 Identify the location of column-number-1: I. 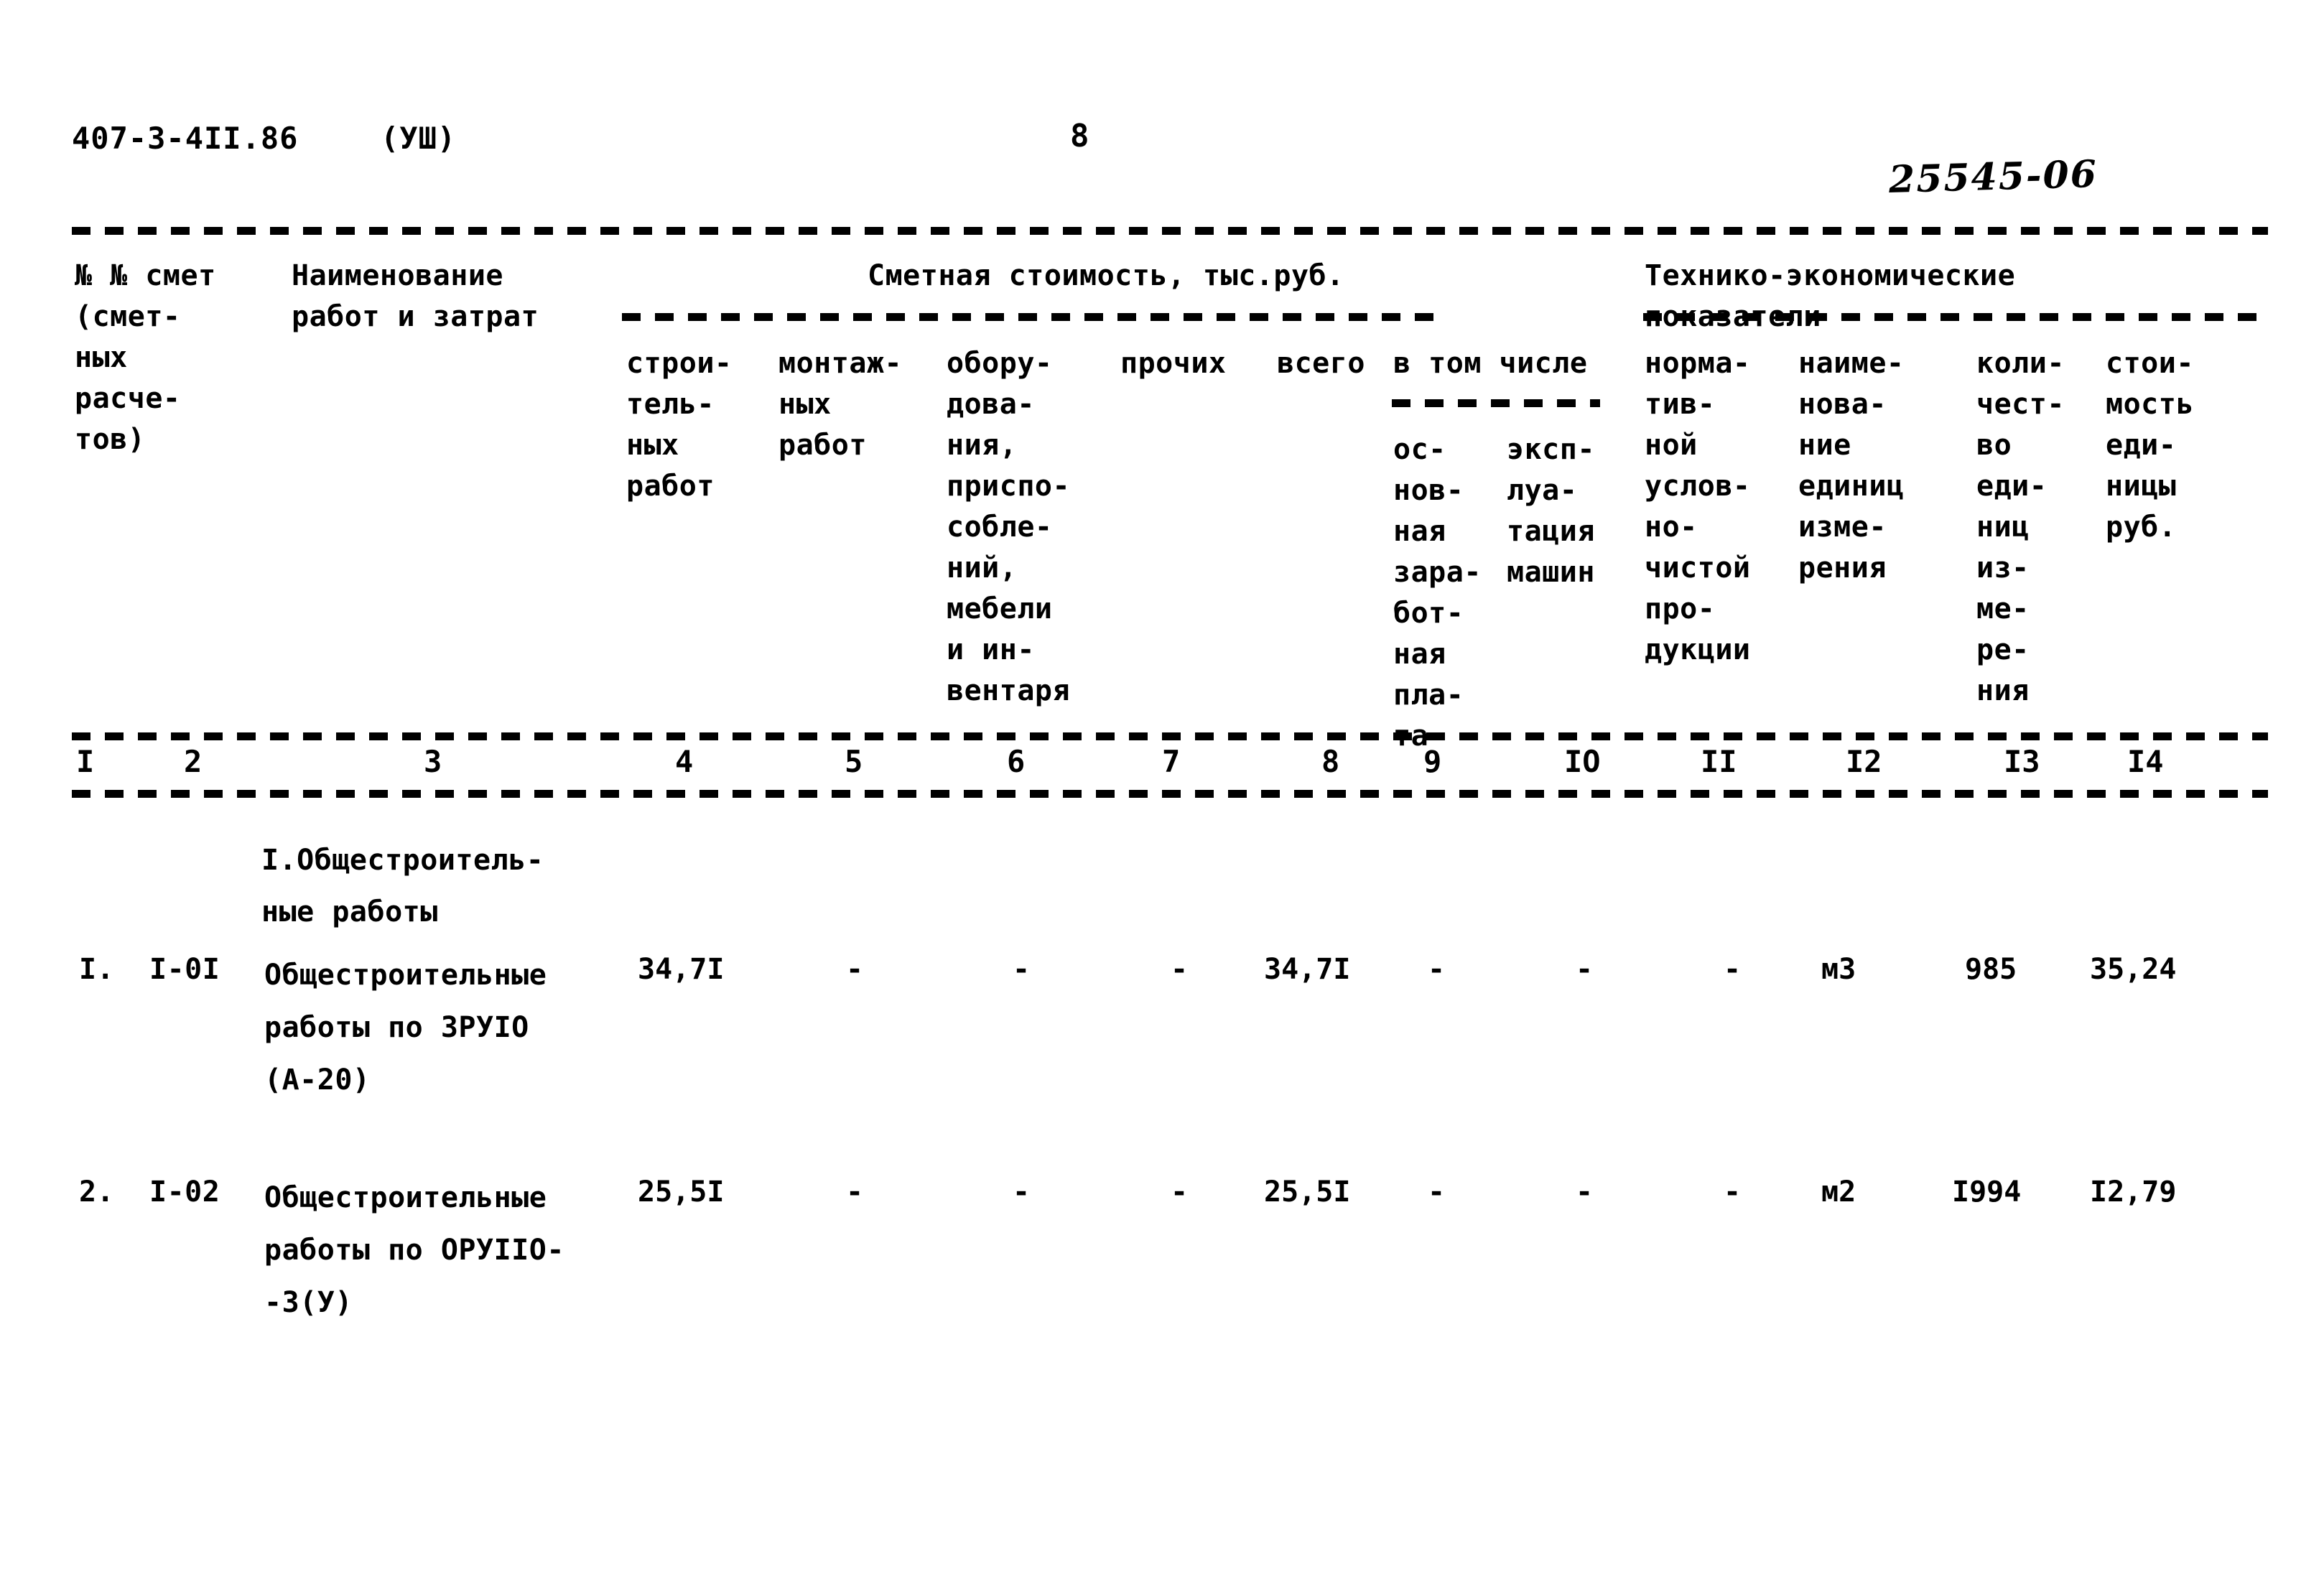
(85, 761).